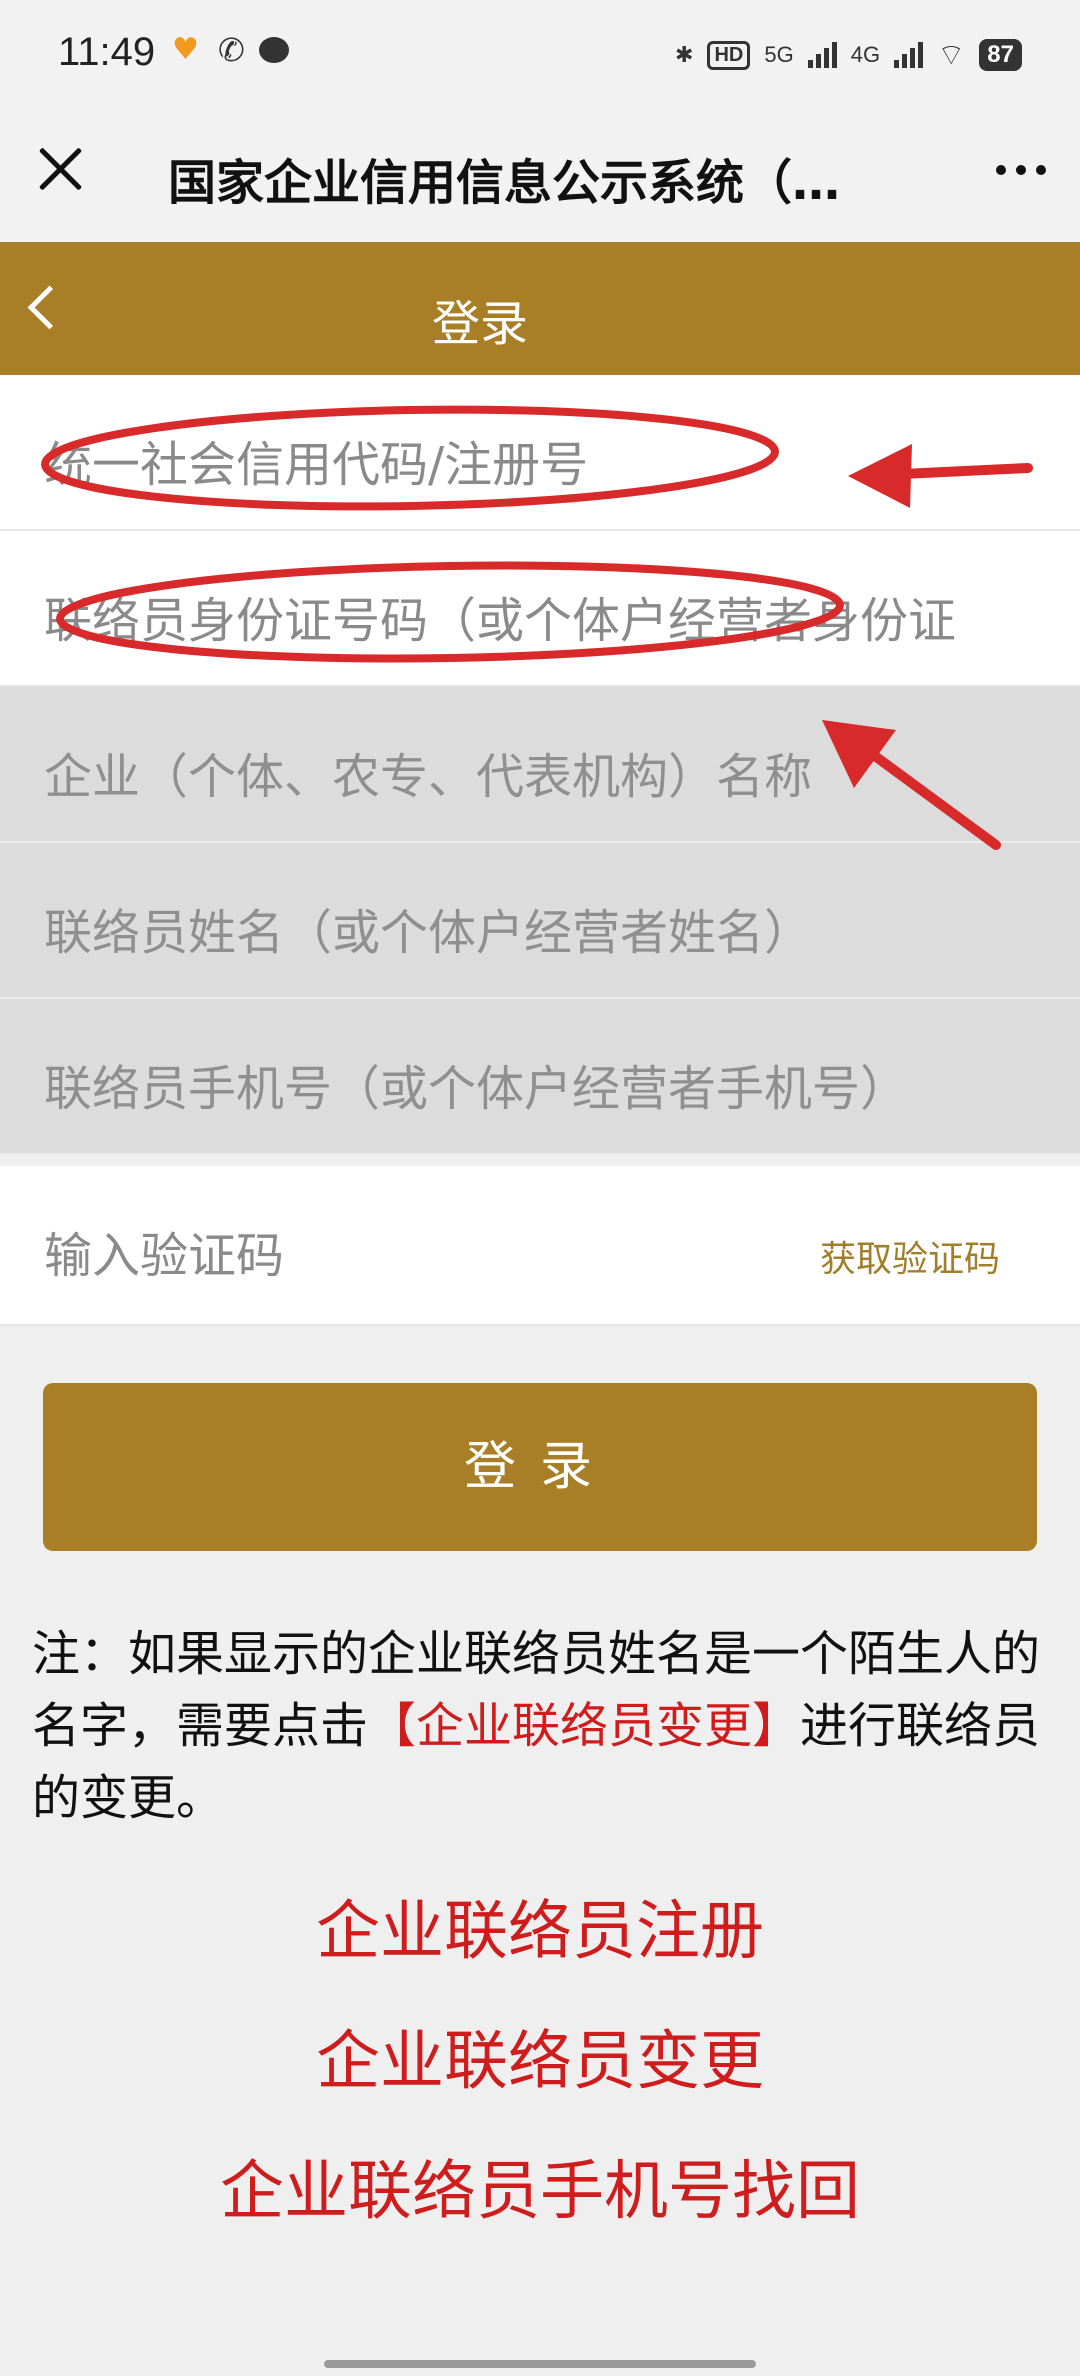 The width and height of the screenshot is (1080, 2376). I want to click on id-number-placeholder: 联络员身份证号码（或个体户经营者身份证, so click(500, 621).